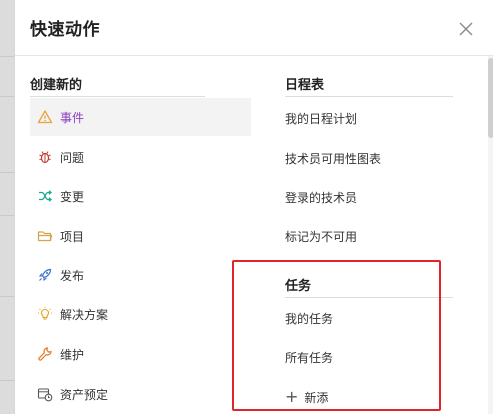 The width and height of the screenshot is (493, 414). I want to click on bug-icon, so click(45, 157).